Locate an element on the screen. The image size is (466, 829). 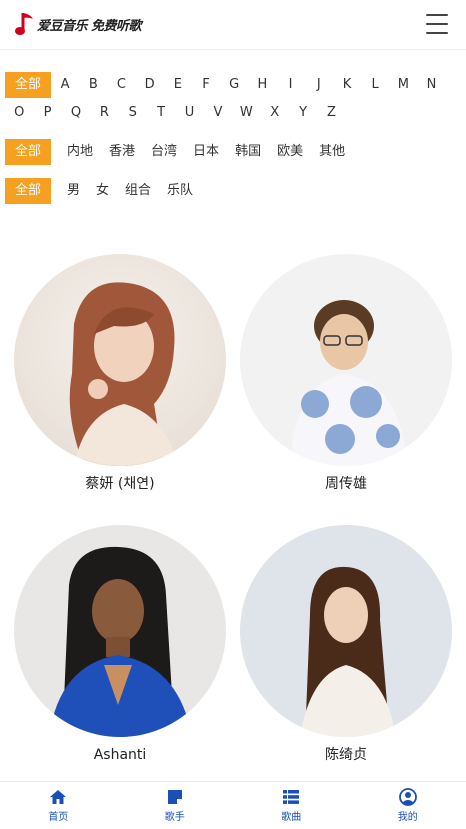
artist-card: Ashanti is located at coordinates (120, 645).